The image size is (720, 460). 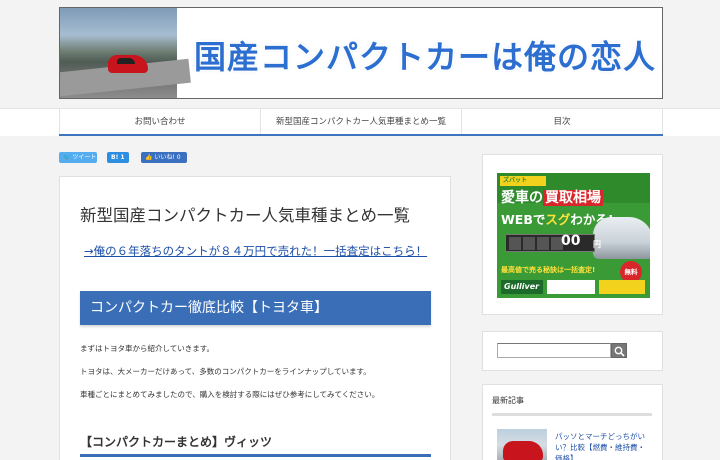 What do you see at coordinates (573, 198) in the screenshot?
I see `ad-headline-highlight: 買取相場` at bounding box center [573, 198].